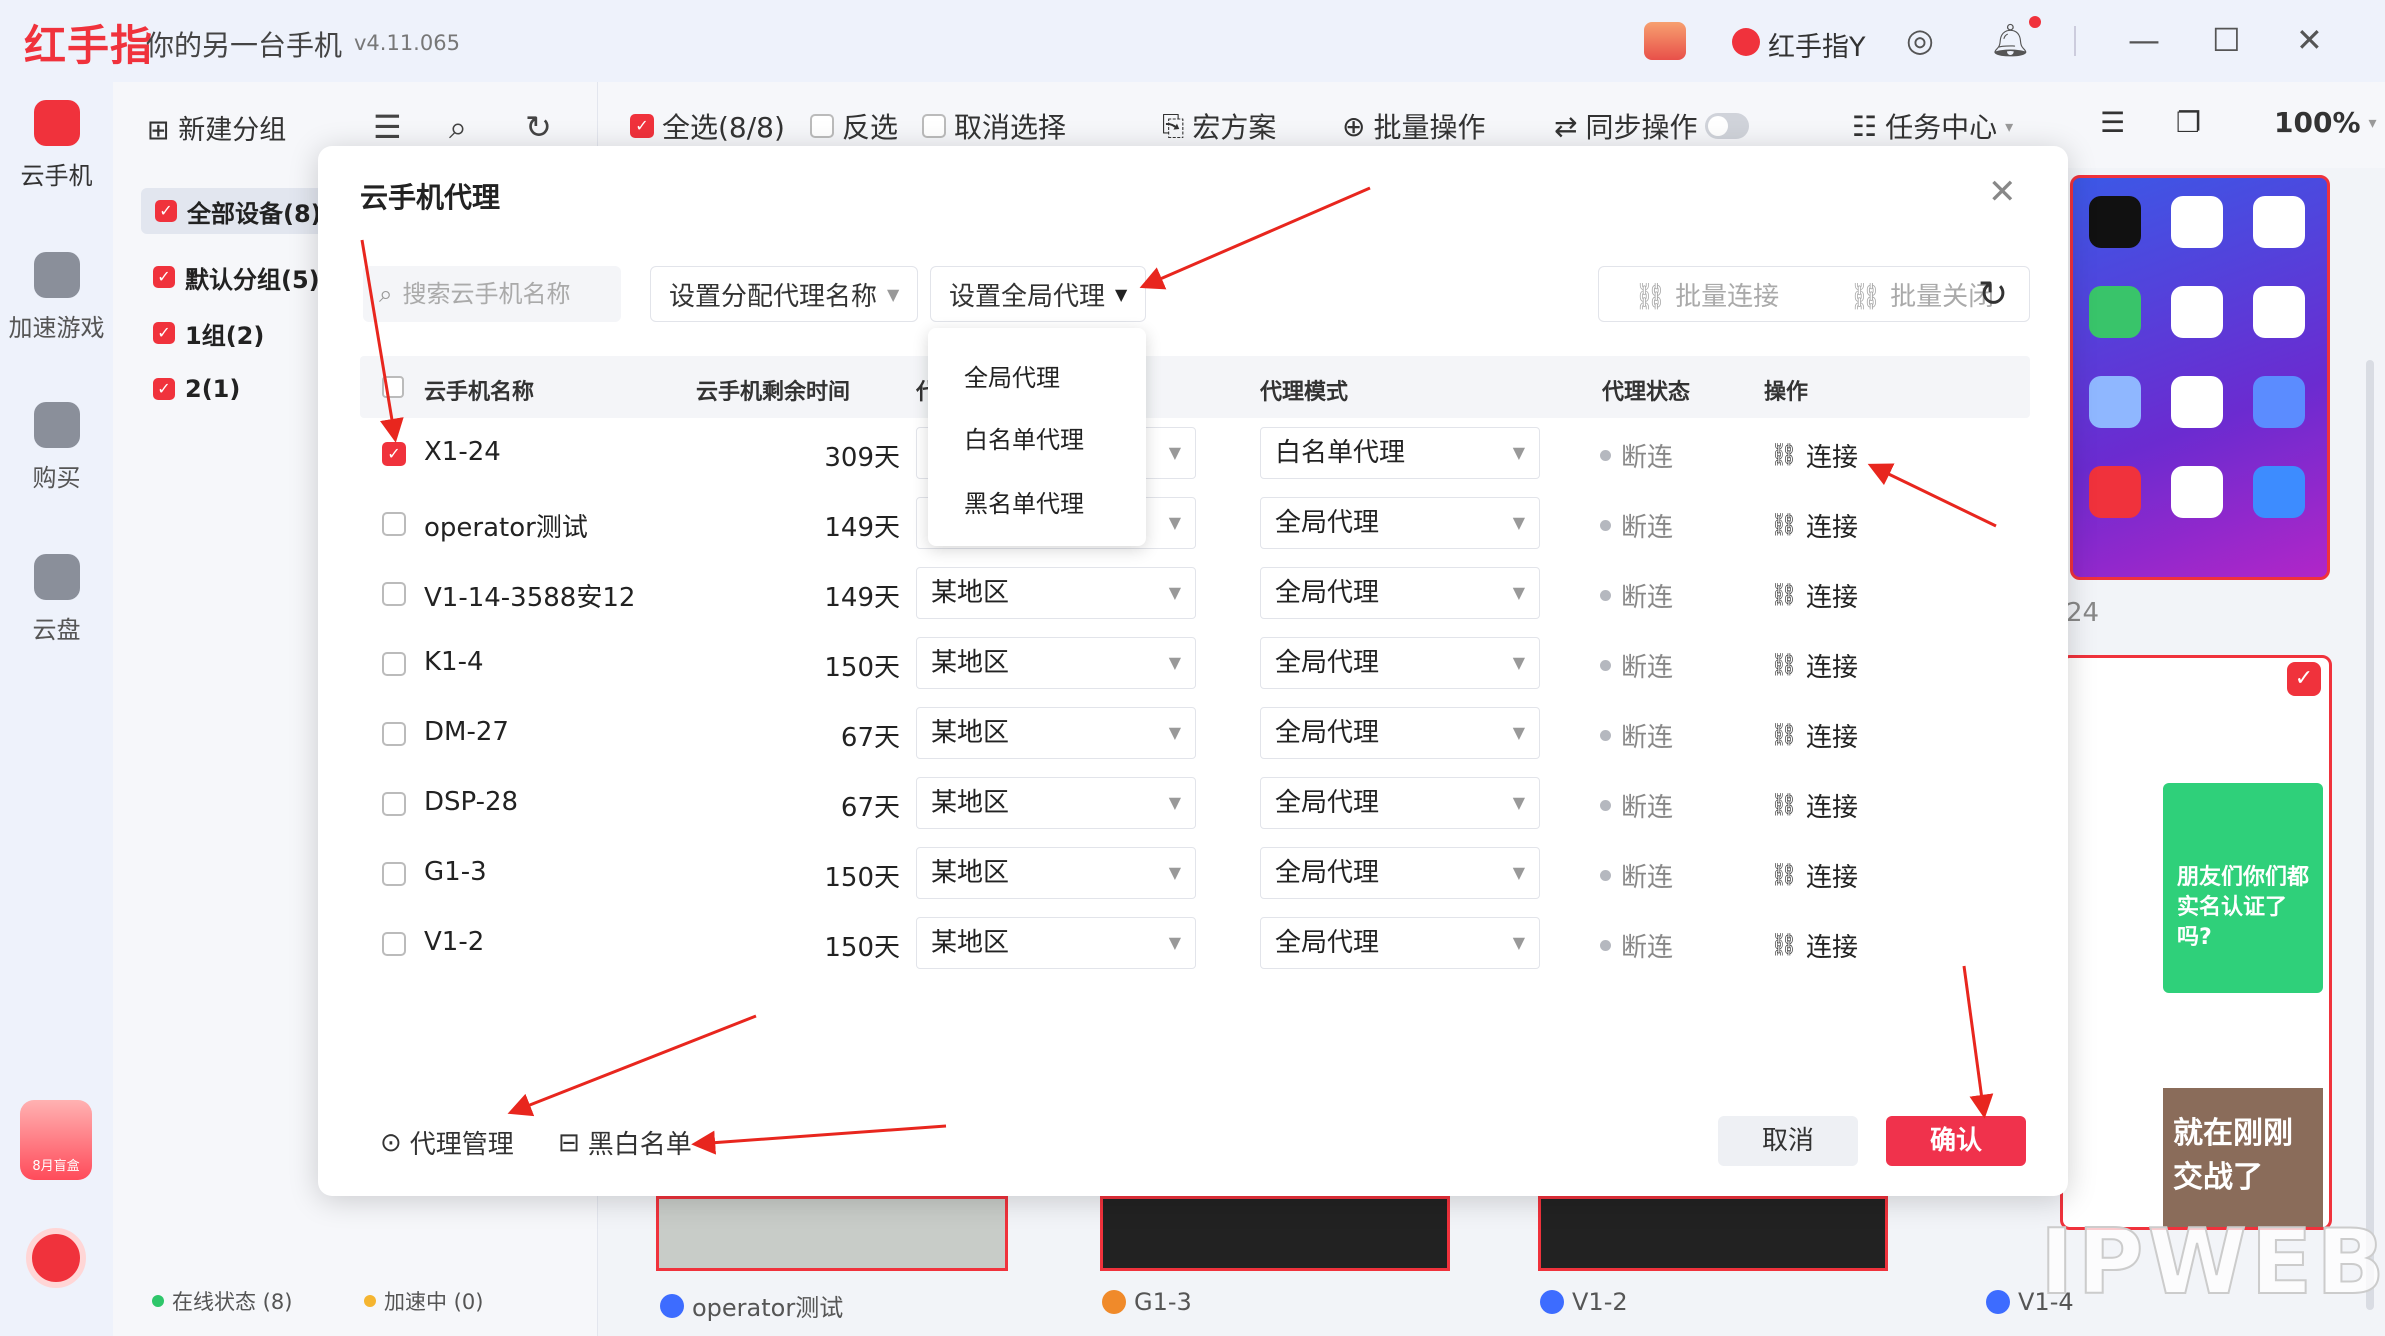 This screenshot has width=2385, height=1336. What do you see at coordinates (1195, 523) in the screenshot?
I see `table-row: operator测试 149天 ▼ 全局代理 ▼ 断连 ⛓ 连接` at bounding box center [1195, 523].